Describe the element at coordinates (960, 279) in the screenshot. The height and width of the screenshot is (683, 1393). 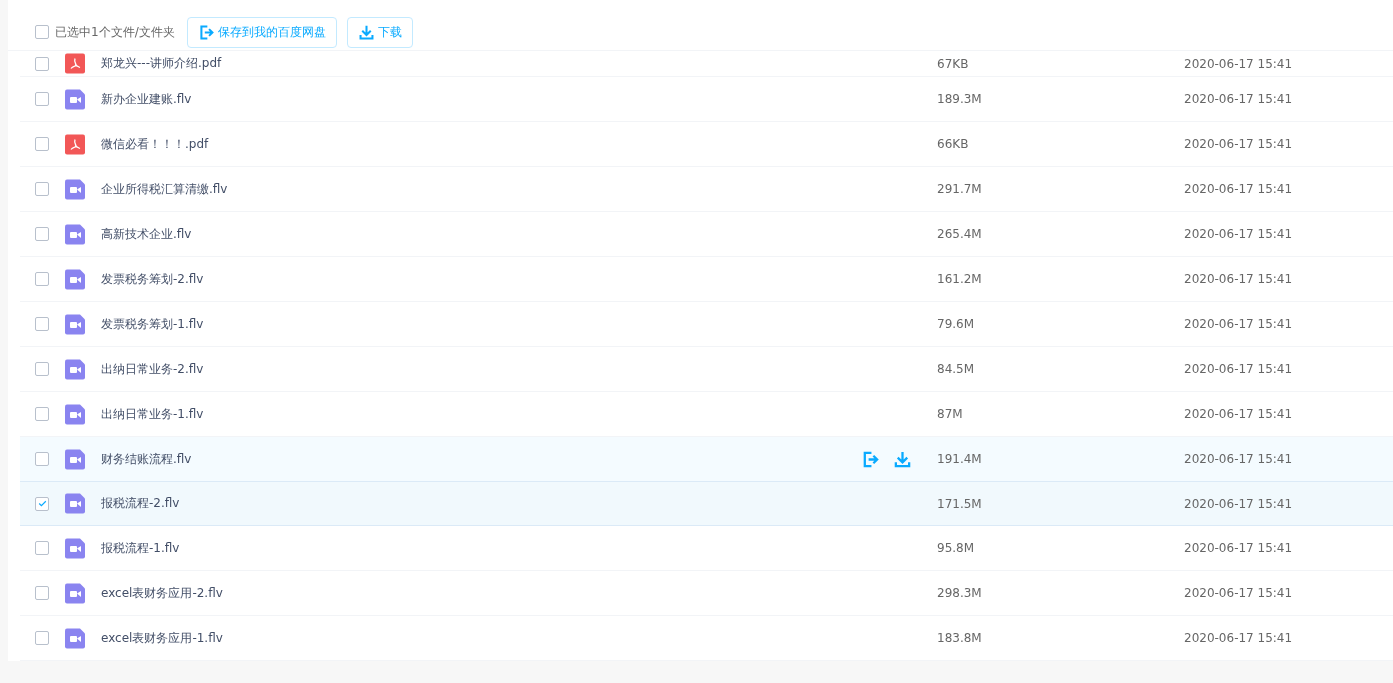
I see `file-size: 161.2M` at that location.